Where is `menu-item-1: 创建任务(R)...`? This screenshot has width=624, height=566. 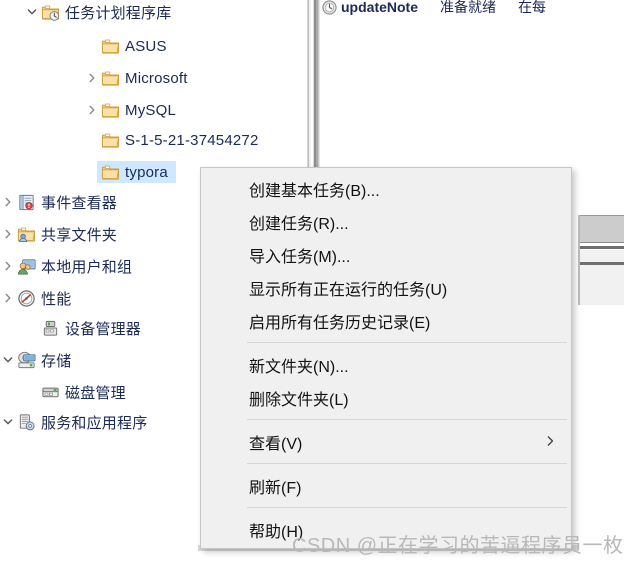 menu-item-1: 创建任务(R)... is located at coordinates (386, 221).